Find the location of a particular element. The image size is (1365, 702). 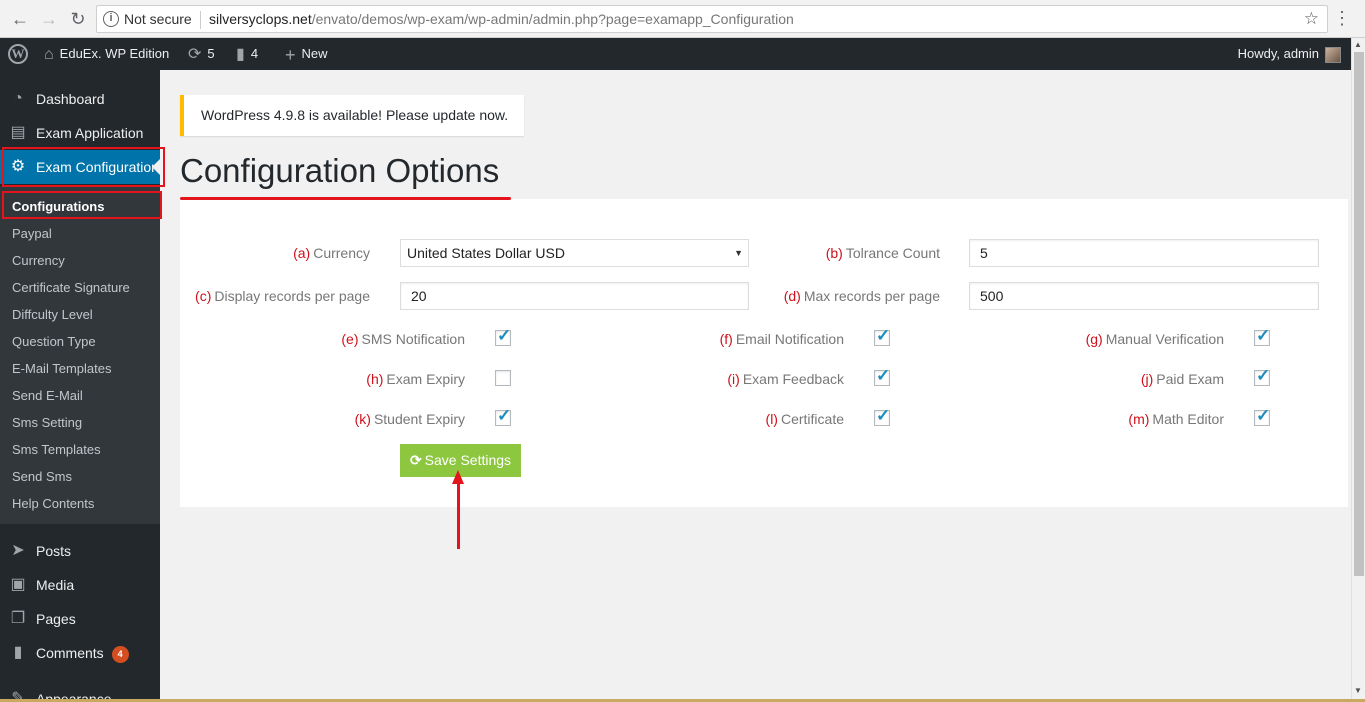

paid-exam-tag: (j) is located at coordinates (1147, 379).